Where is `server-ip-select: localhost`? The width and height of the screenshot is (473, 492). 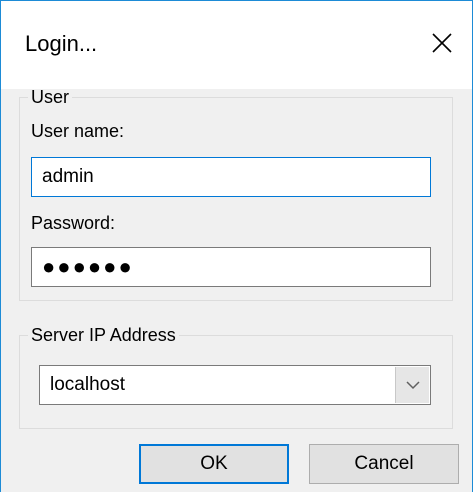
server-ip-select: localhost is located at coordinates (235, 385).